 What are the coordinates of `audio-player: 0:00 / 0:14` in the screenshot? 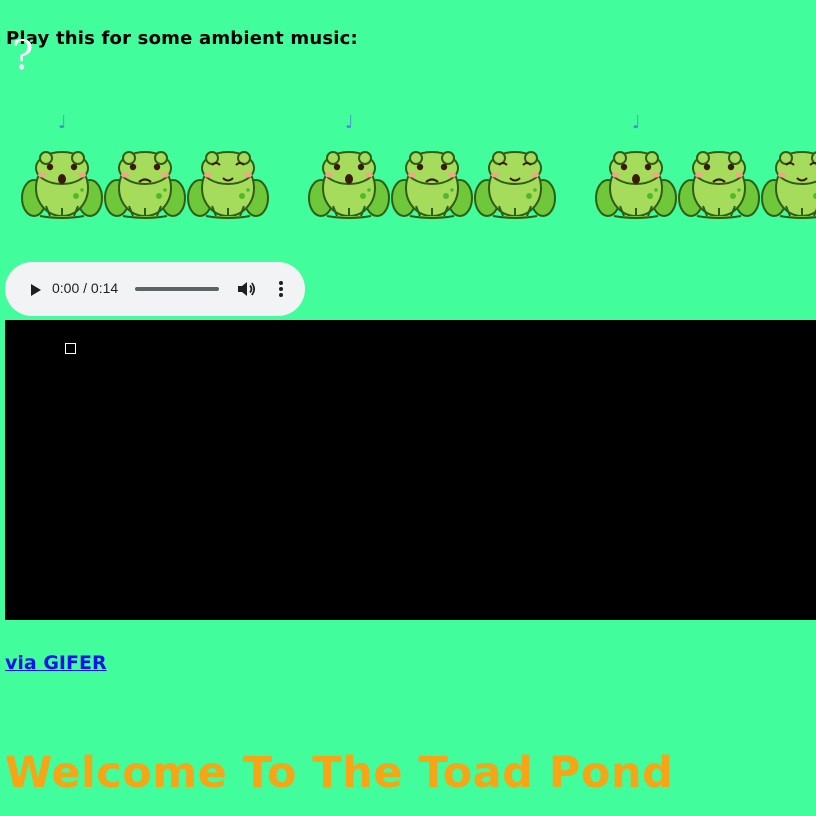 It's located at (155, 289).